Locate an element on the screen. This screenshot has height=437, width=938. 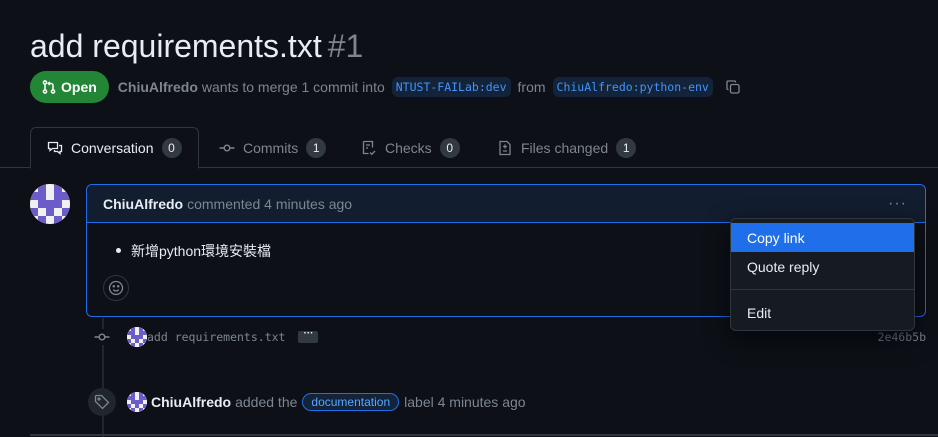
tab-files-changed: Files changed 1 is located at coordinates (567, 147).